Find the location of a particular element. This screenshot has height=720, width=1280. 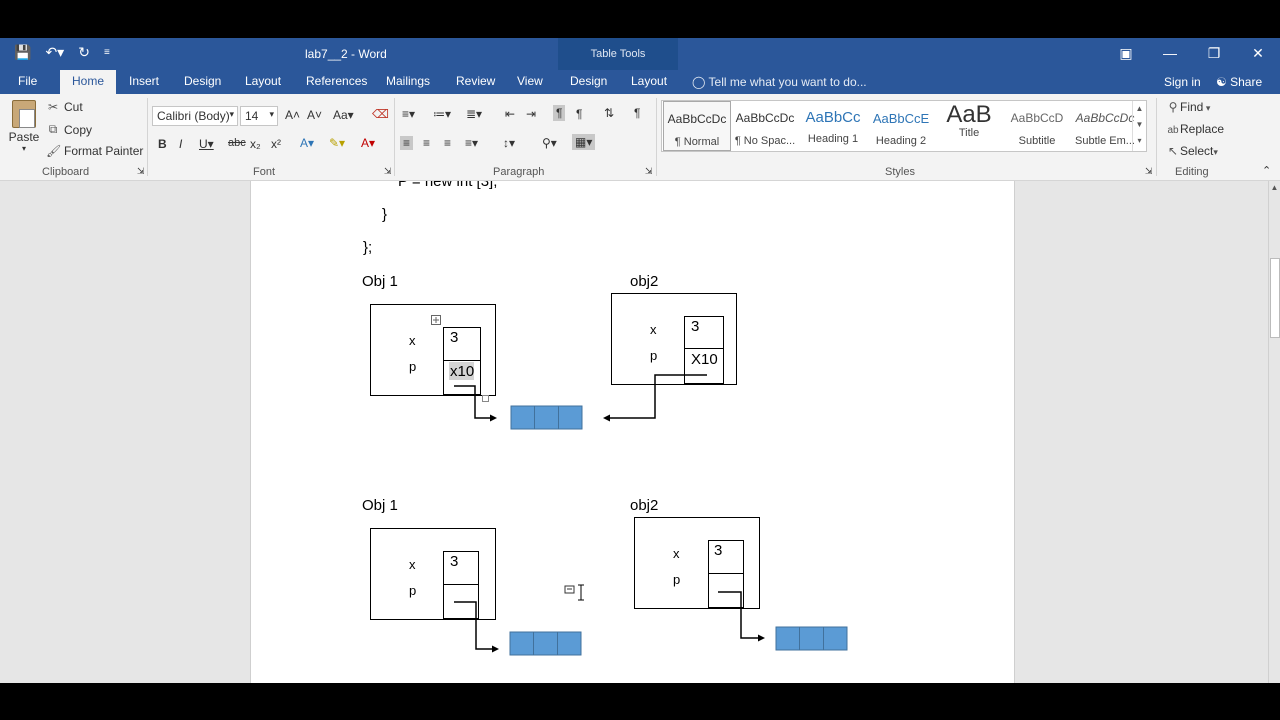

style-heading-2: AaBbCcE Heading 2 is located at coordinates (901, 126).